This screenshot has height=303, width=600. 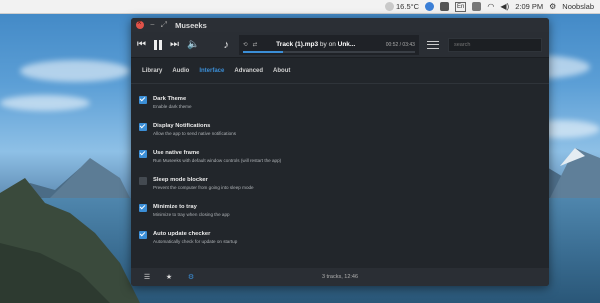 What do you see at coordinates (494, 44) in the screenshot?
I see `search-input` at bounding box center [494, 44].